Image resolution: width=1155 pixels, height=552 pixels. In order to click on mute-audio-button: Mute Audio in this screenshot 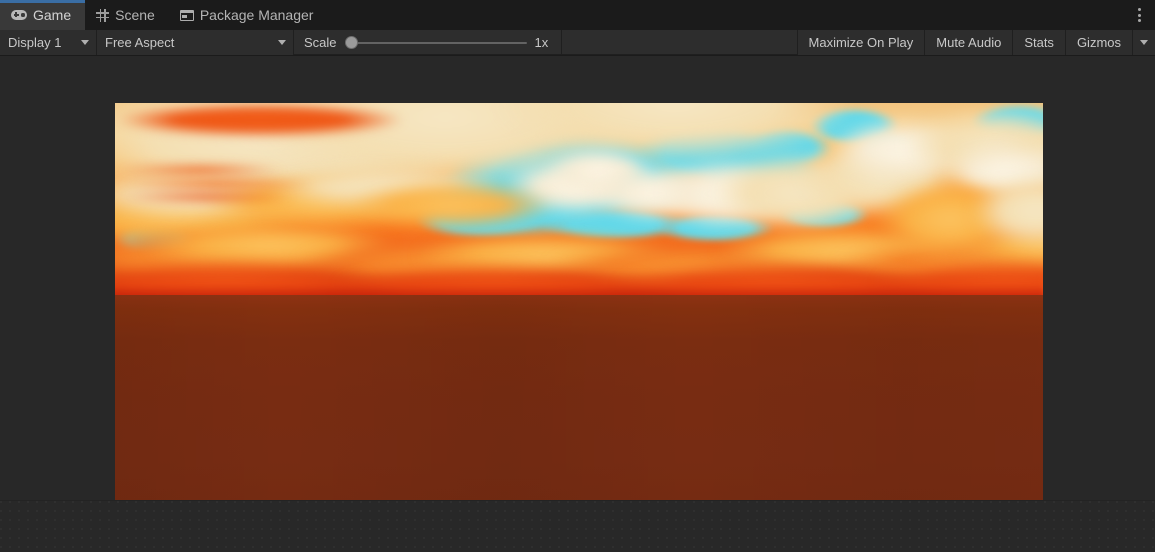, I will do `click(969, 42)`.